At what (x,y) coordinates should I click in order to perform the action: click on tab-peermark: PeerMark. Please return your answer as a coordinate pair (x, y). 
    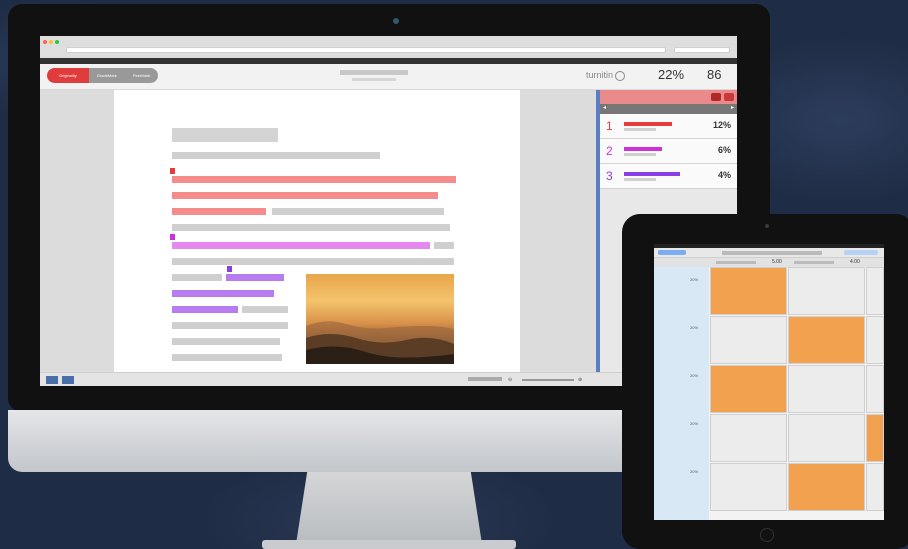
    Looking at the image, I should click on (141, 75).